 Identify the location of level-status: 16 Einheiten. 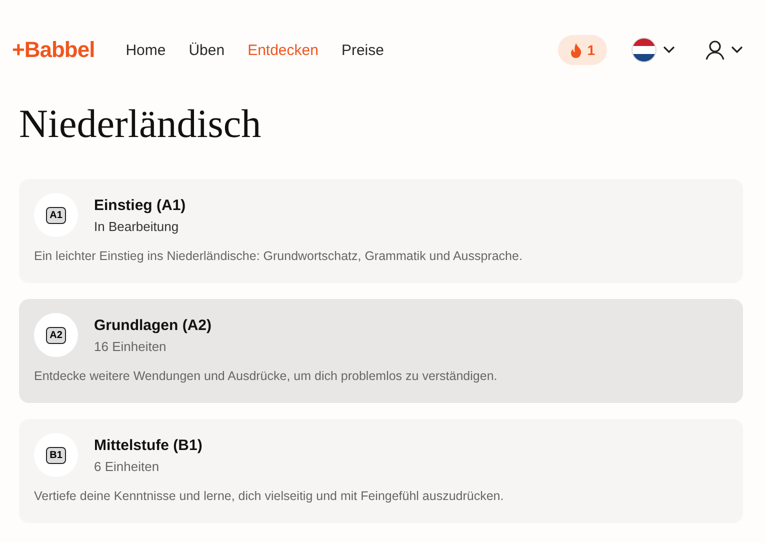
(131, 346).